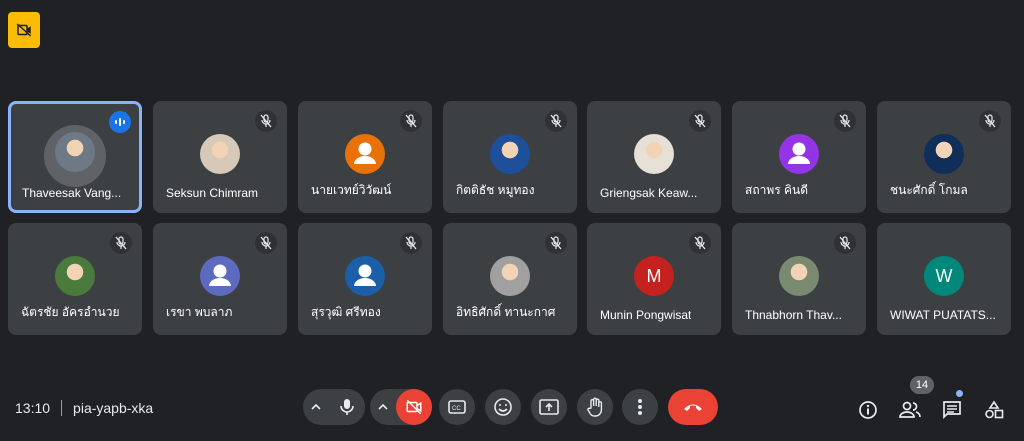 This screenshot has width=1024, height=441. What do you see at coordinates (199, 312) in the screenshot?
I see `participant-name: เรขา พบลาภ` at bounding box center [199, 312].